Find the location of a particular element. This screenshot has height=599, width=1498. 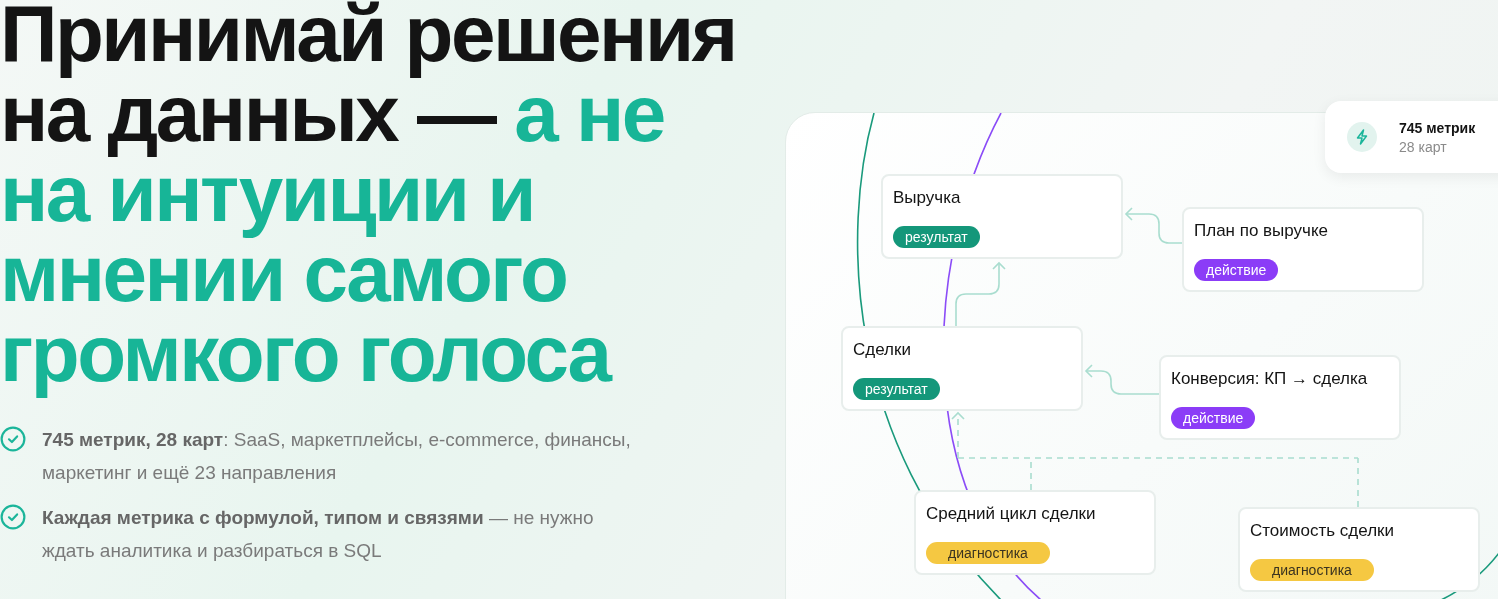

metric-node: Сделки результат is located at coordinates (962, 368).